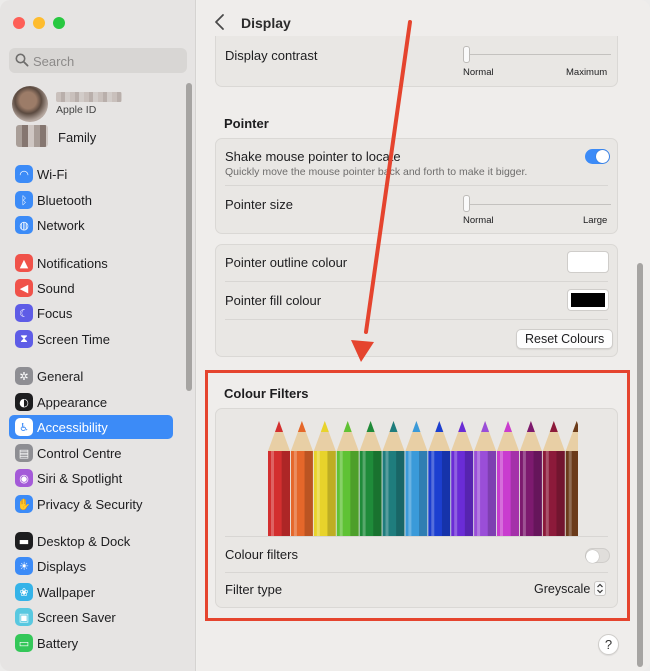  I want to click on avatar, so click(30, 104).